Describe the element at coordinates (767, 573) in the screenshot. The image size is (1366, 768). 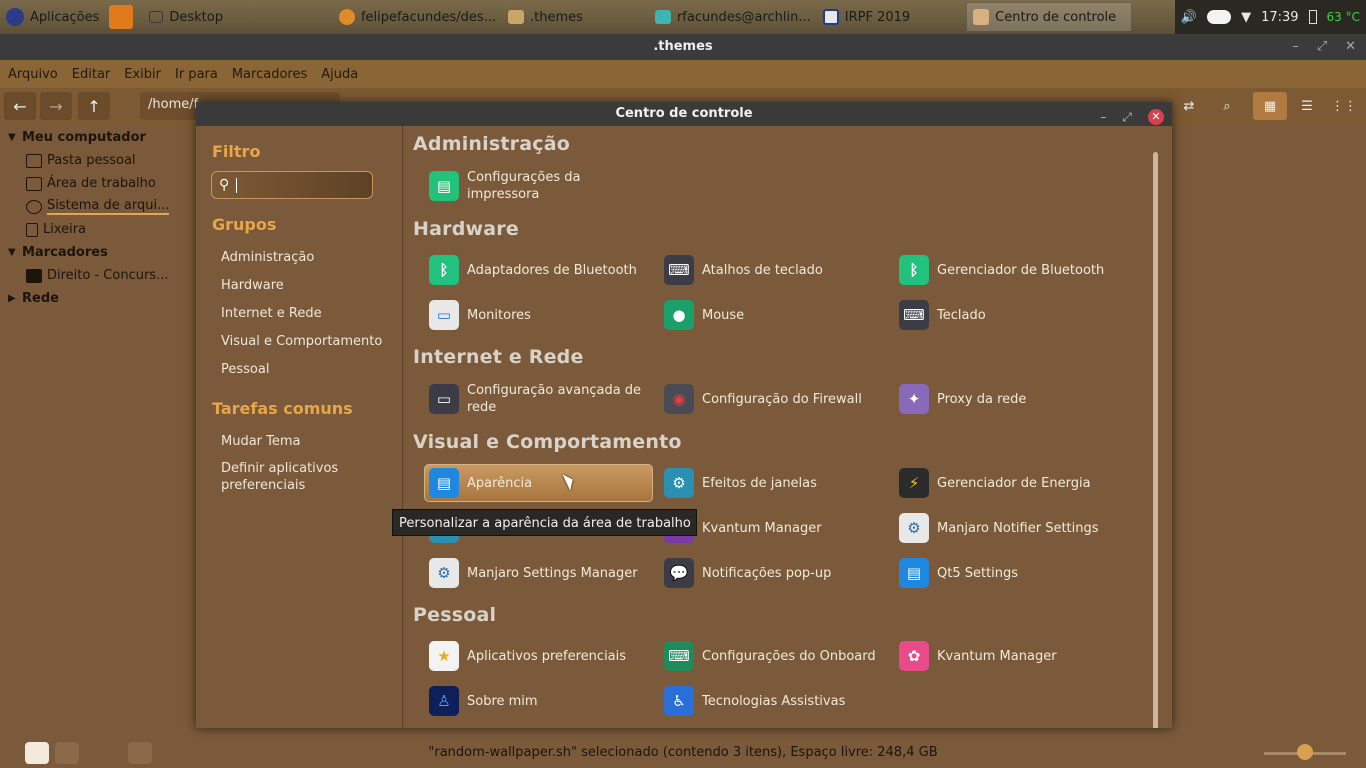
I see `tile-label: Notificações pop-up` at that location.